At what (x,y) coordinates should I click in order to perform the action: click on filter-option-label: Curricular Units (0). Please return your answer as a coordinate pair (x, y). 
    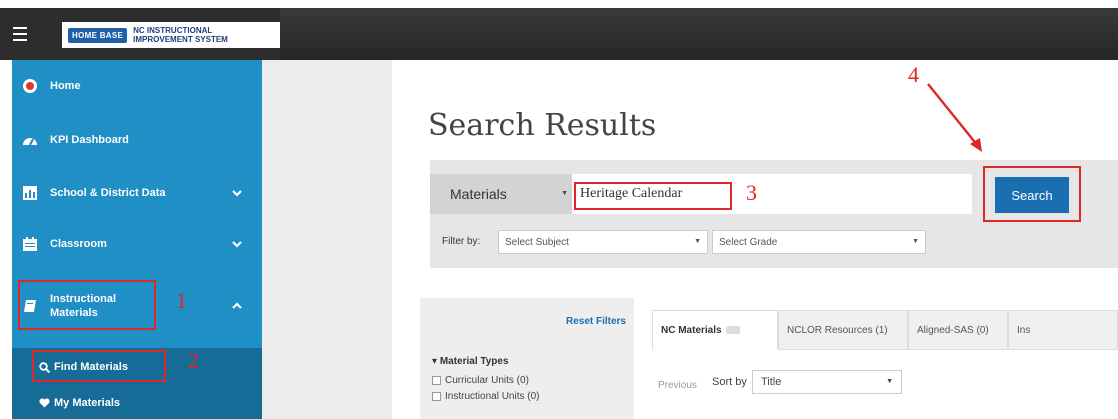
    Looking at the image, I should click on (487, 380).